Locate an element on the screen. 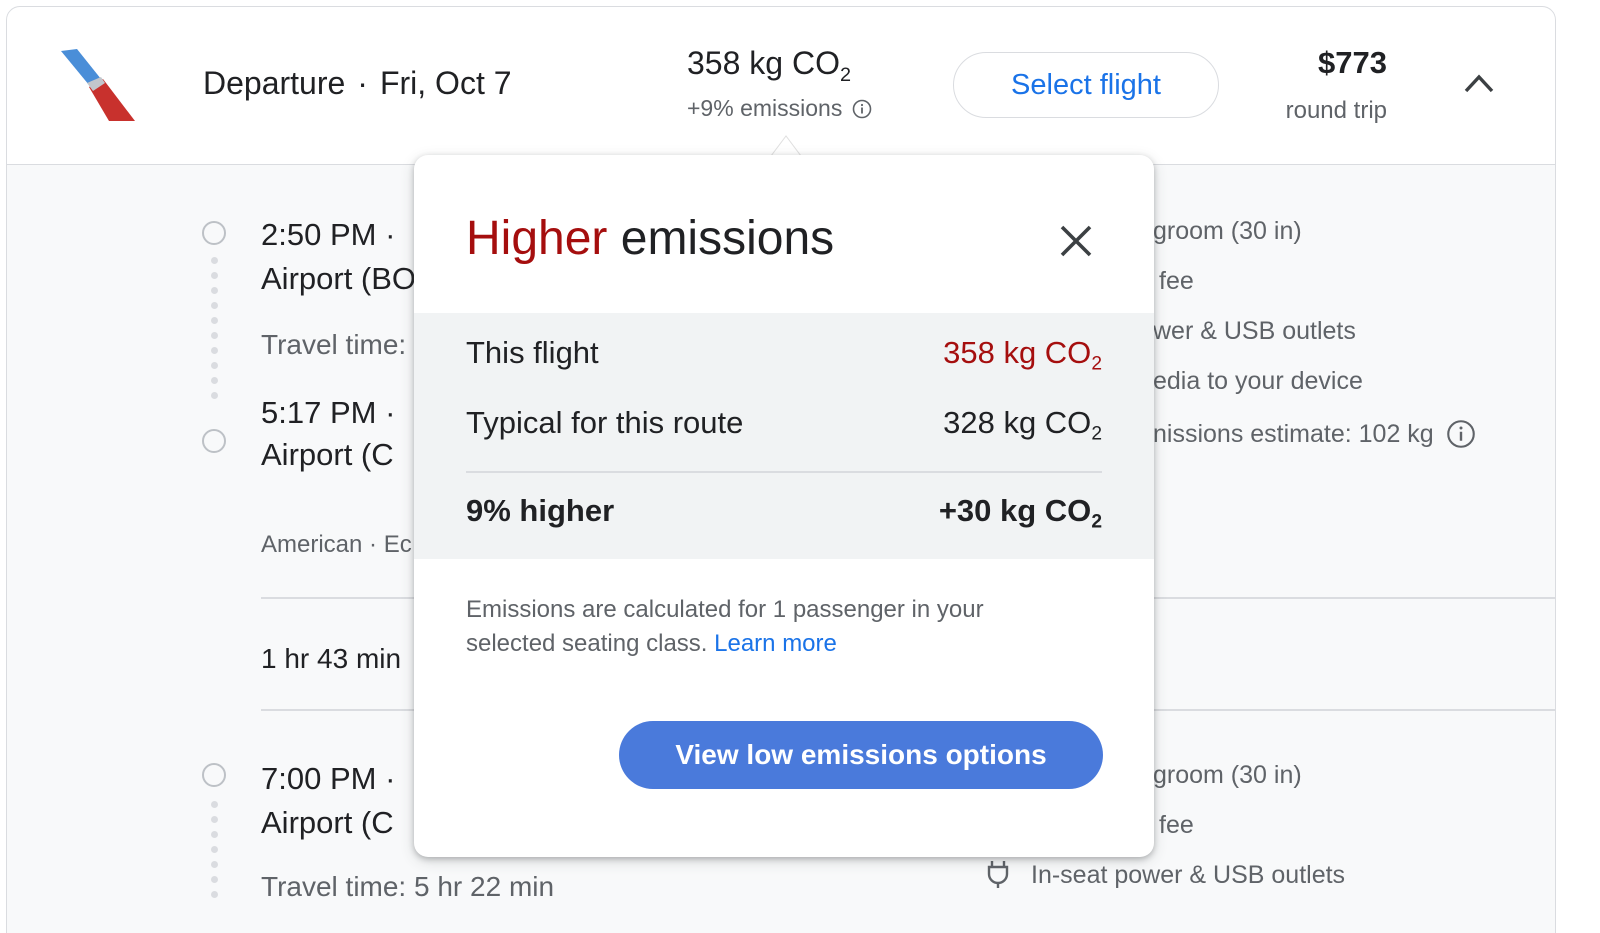 The width and height of the screenshot is (1600, 933). this-flight-value: 358 kg CO2 is located at coordinates (1022, 355).